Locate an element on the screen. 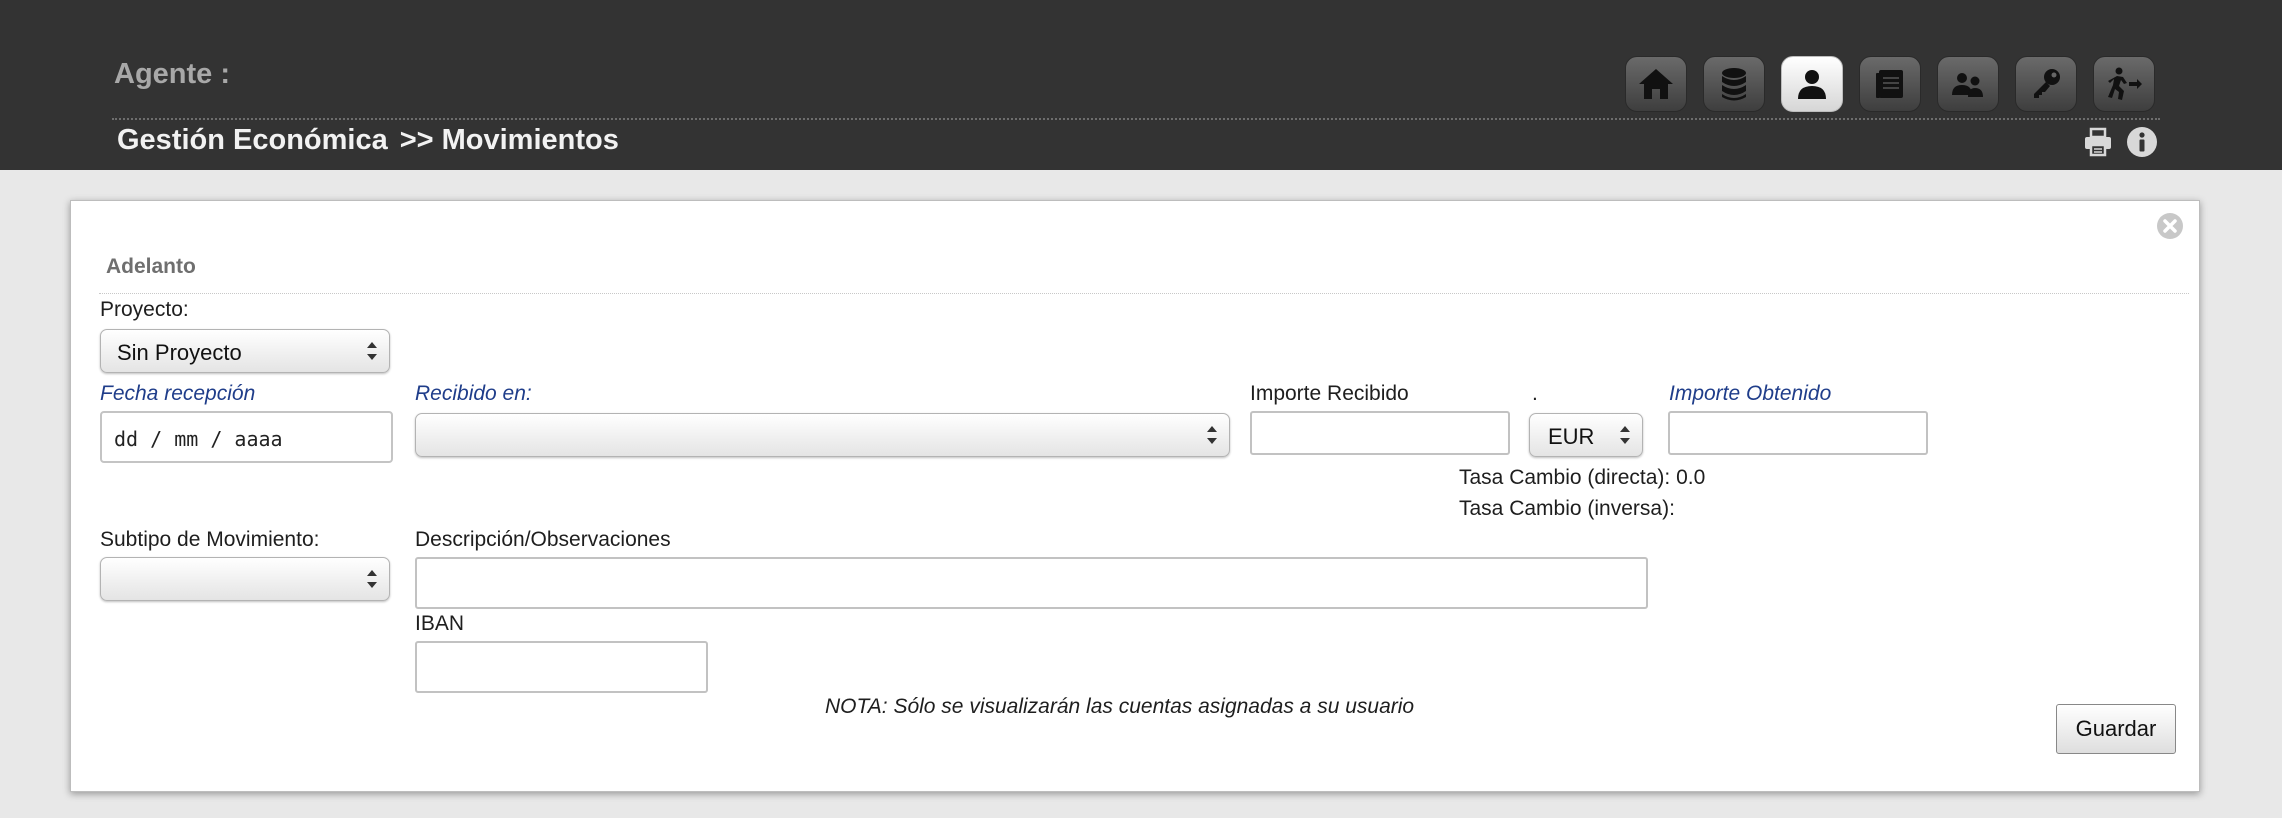 The image size is (2282, 818). nav-users-button is located at coordinates (1968, 84).